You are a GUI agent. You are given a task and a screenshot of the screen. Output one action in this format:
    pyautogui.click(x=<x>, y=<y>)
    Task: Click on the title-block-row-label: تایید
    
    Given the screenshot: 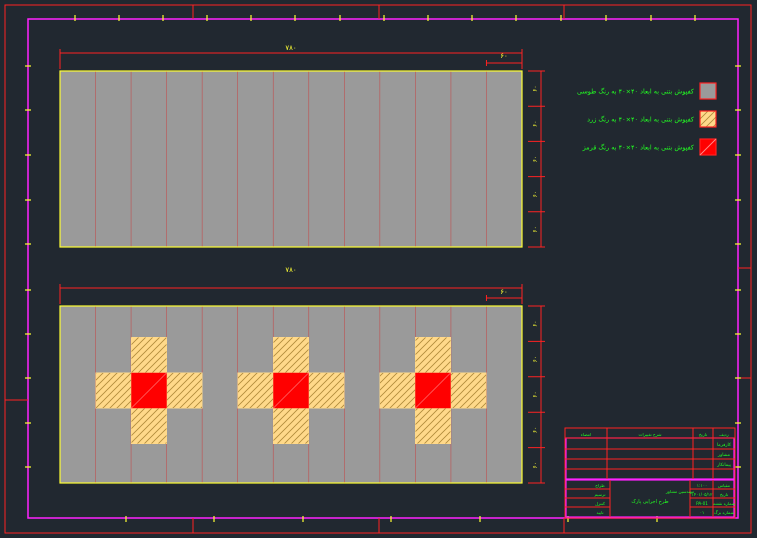 What is the action you would take?
    pyautogui.click(x=600, y=512)
    